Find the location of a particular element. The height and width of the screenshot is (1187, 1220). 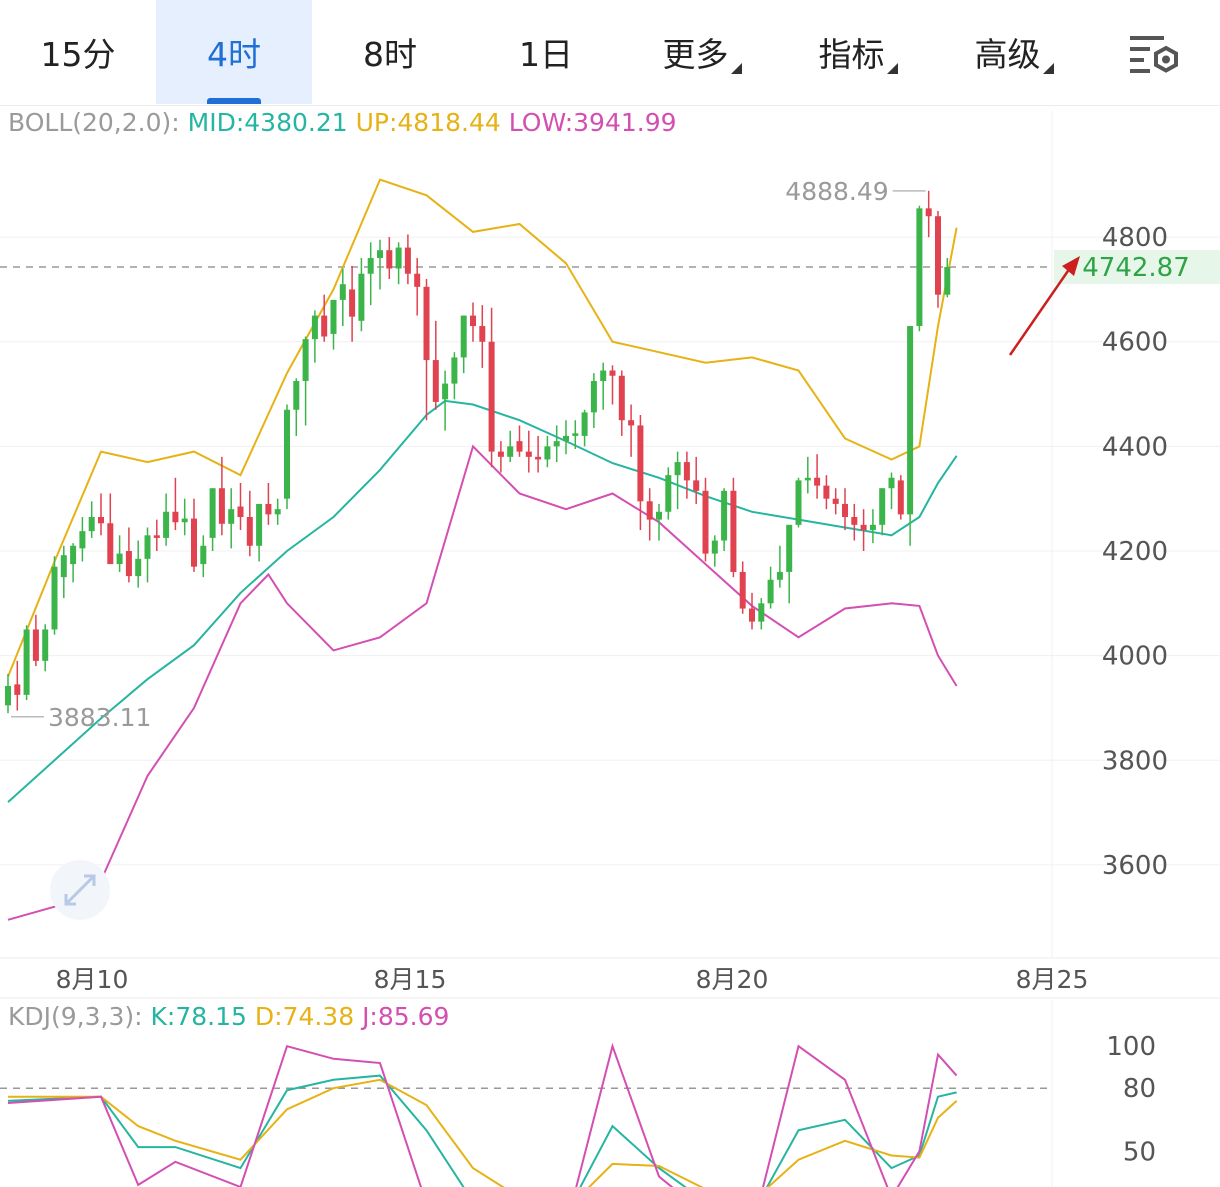

current-price-value: 4742.87 is located at coordinates (1136, 268).